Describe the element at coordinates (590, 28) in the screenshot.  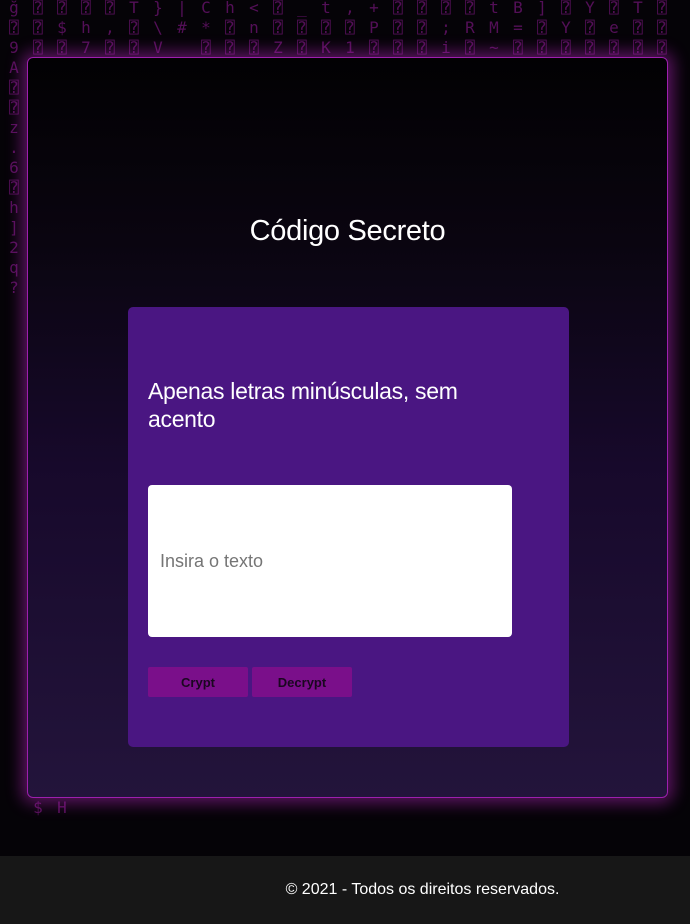
I see `matrix-column: Y ⍰ ⍰` at that location.